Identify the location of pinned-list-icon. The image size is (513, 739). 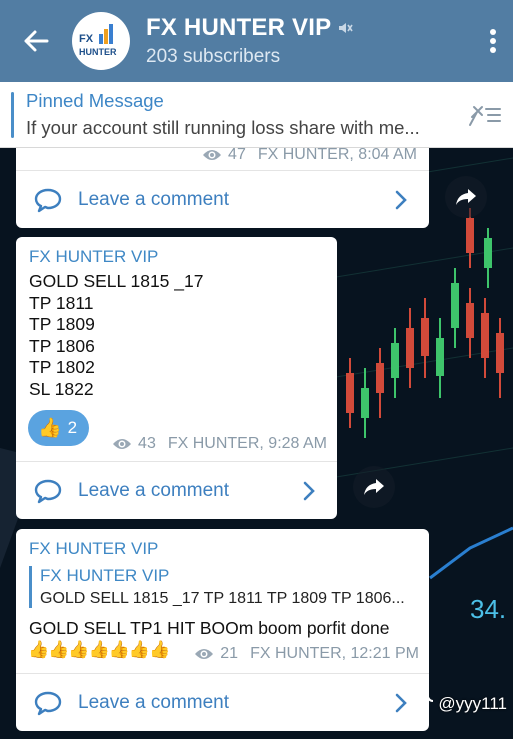
(485, 115).